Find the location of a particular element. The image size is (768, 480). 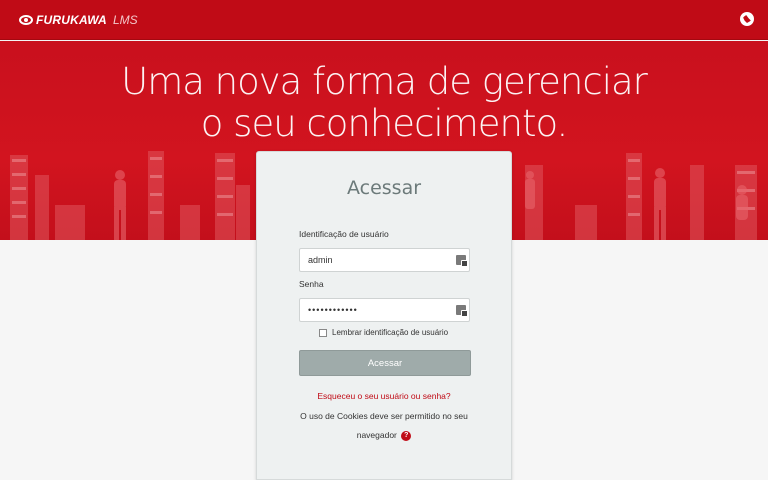

cookie-notice-line-2-row: navegador ? is located at coordinates (384, 435).